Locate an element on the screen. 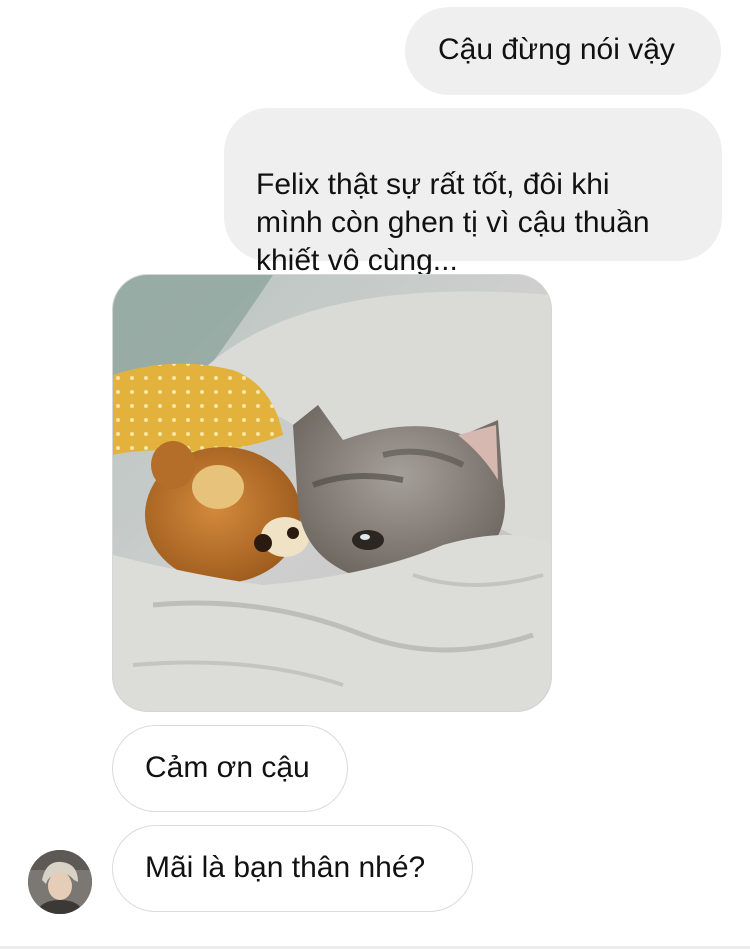 This screenshot has height=949, width=750. message-text: Cảm ơn cậu is located at coordinates (227, 767).